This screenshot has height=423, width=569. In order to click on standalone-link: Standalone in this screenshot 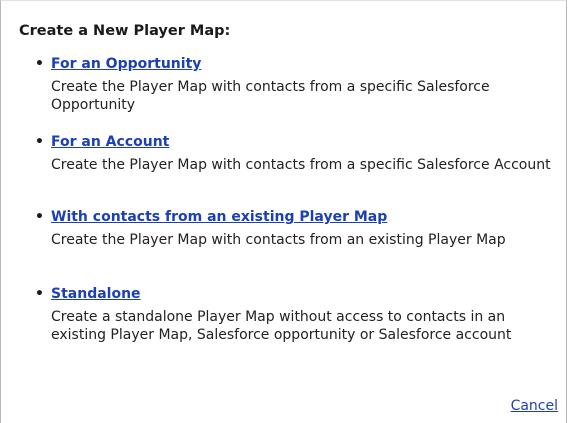, I will do `click(305, 294)`.